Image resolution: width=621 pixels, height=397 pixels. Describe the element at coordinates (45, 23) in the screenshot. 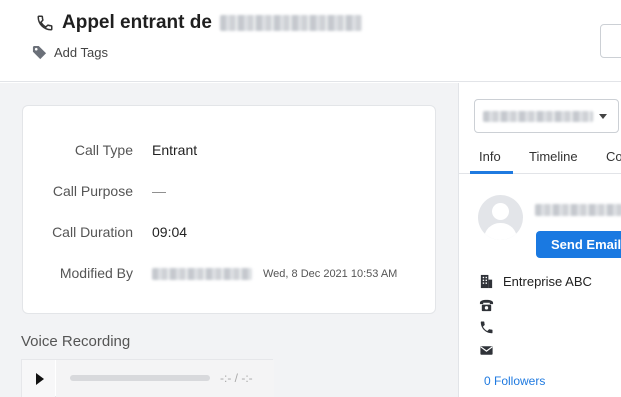

I see `phone-icon` at that location.